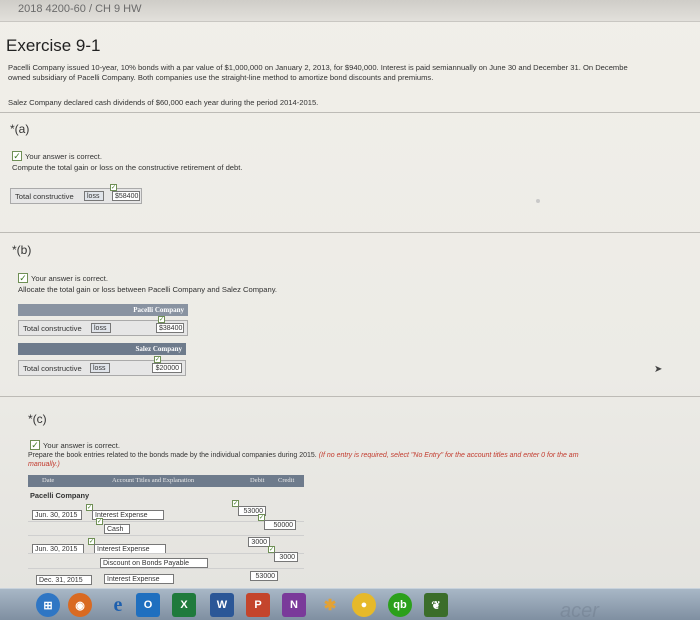  I want to click on part-a-correct-text: Your answer is correct., so click(63, 156).